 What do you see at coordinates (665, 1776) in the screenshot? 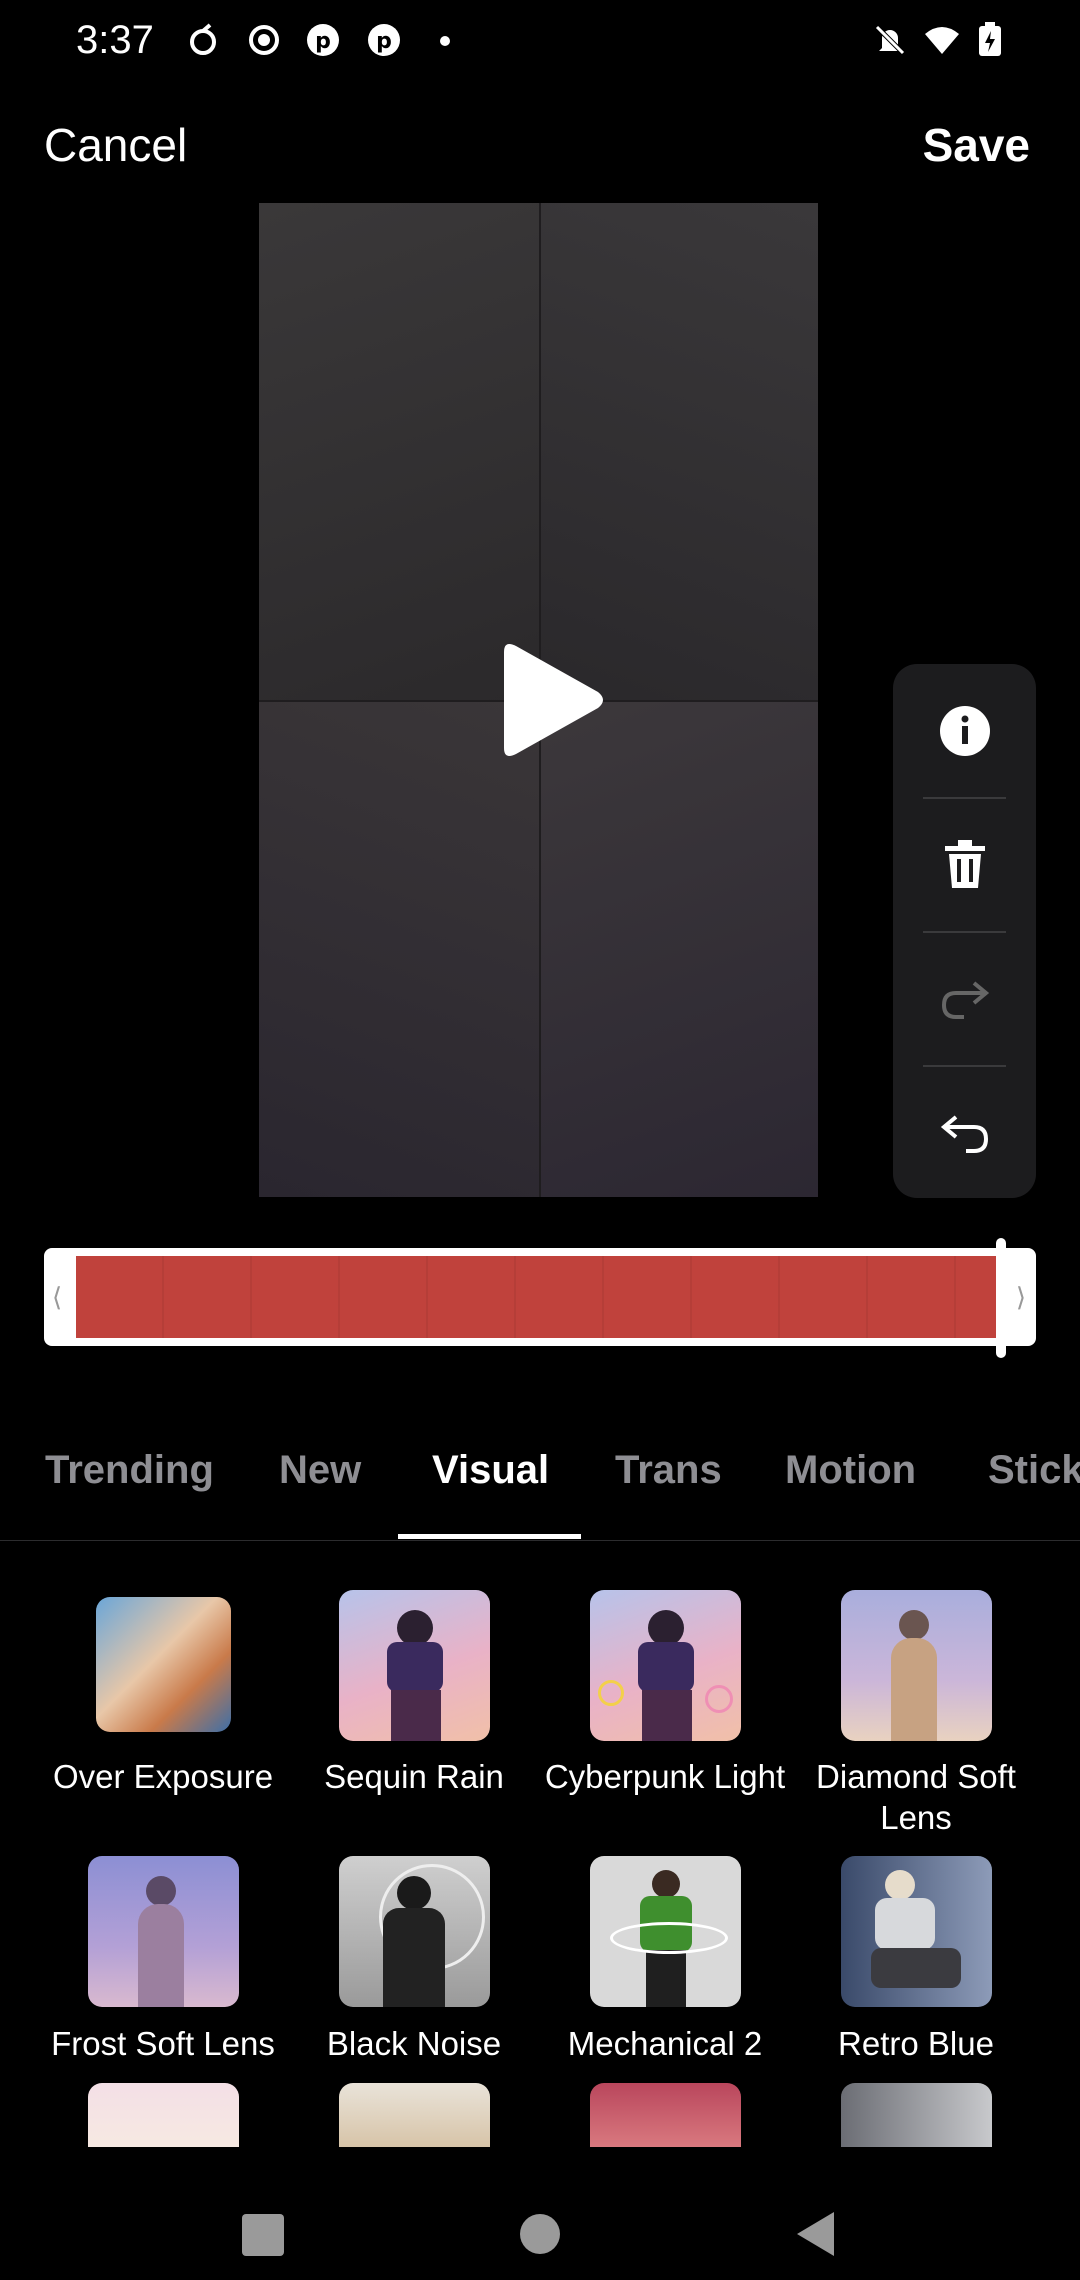
I see `effect-label: Cyberpunk Light` at bounding box center [665, 1776].